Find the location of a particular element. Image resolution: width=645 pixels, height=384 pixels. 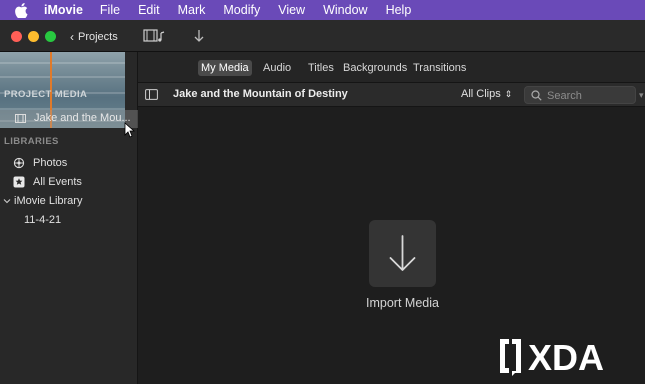

clip-filter-value: All Clips is located at coordinates (481, 94).